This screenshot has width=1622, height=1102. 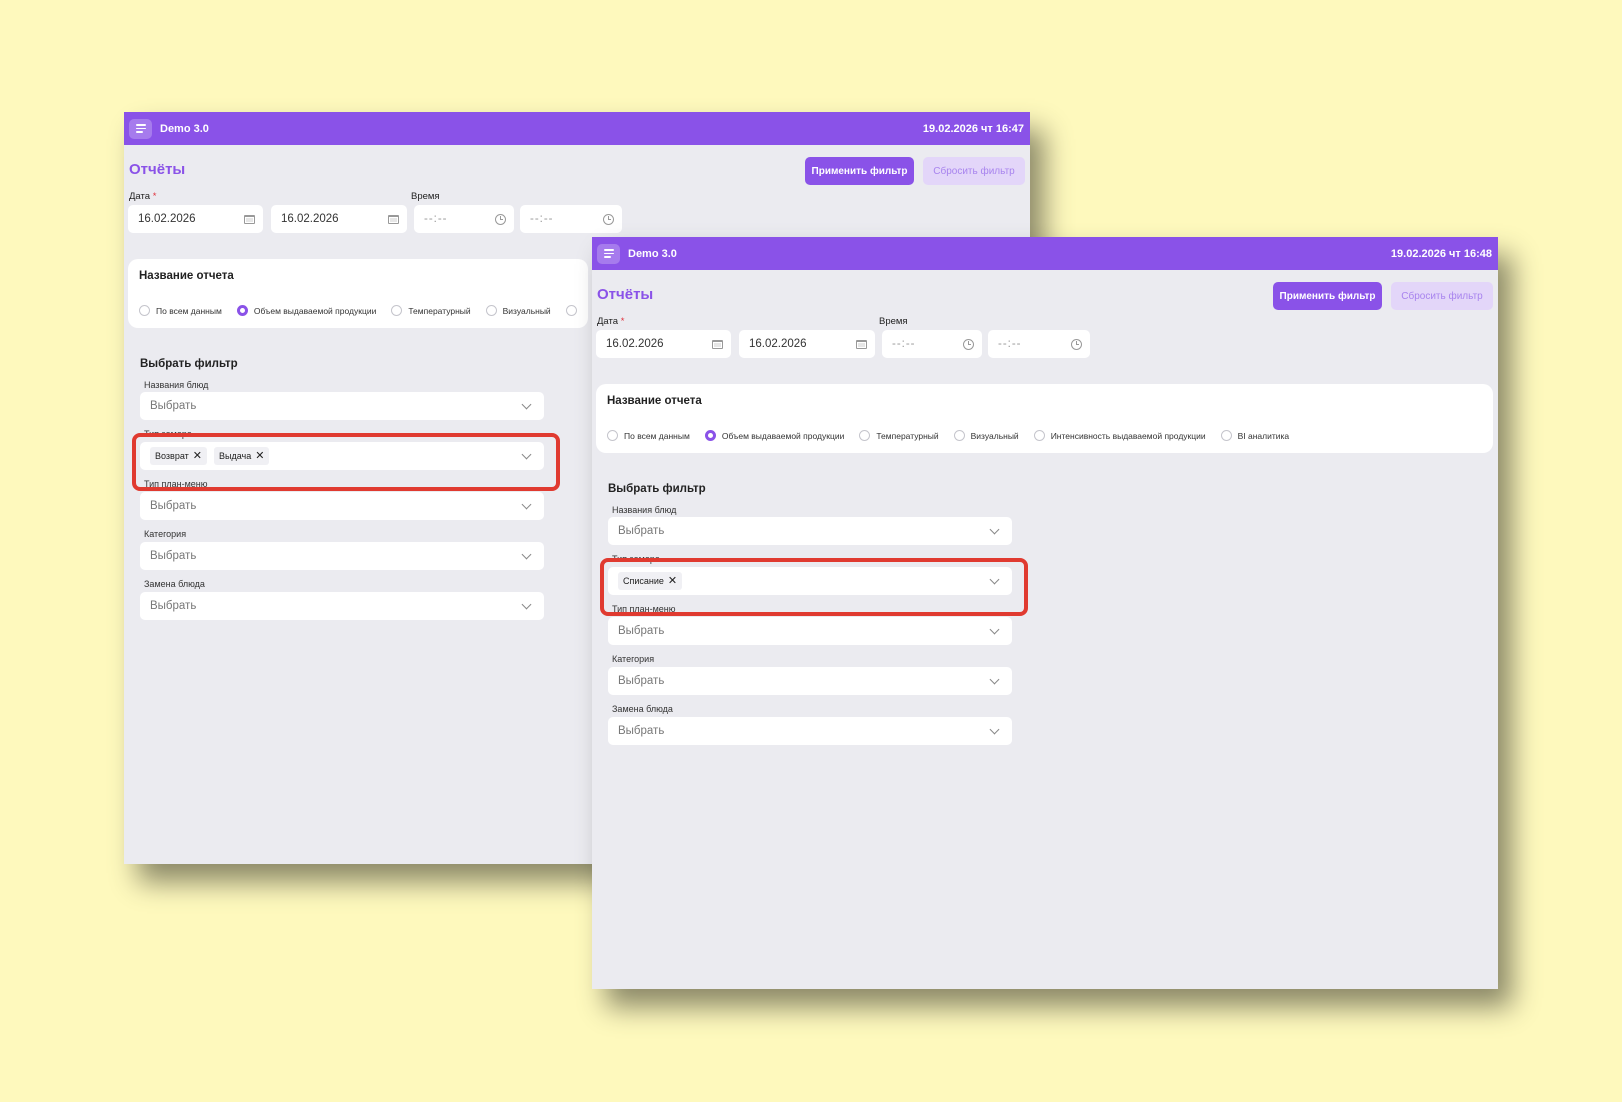 I want to click on report-type-radio, so click(x=574, y=310).